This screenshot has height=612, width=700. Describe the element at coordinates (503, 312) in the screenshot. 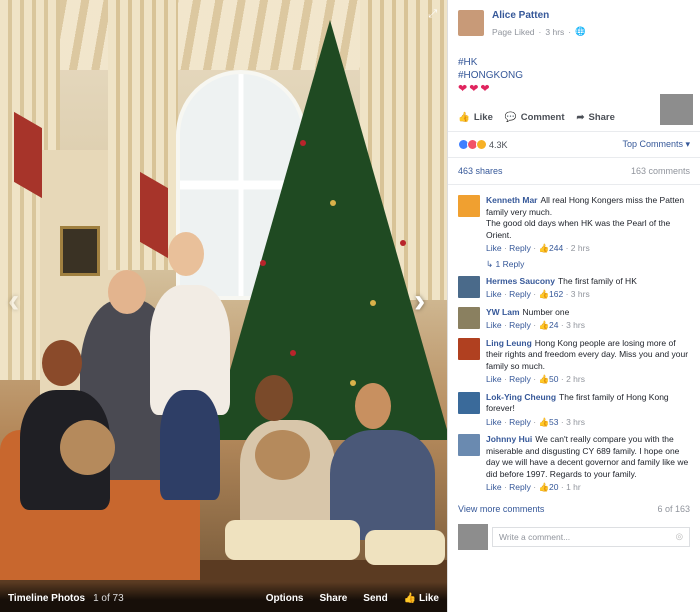

I see `commenter-name: YW Lam` at that location.